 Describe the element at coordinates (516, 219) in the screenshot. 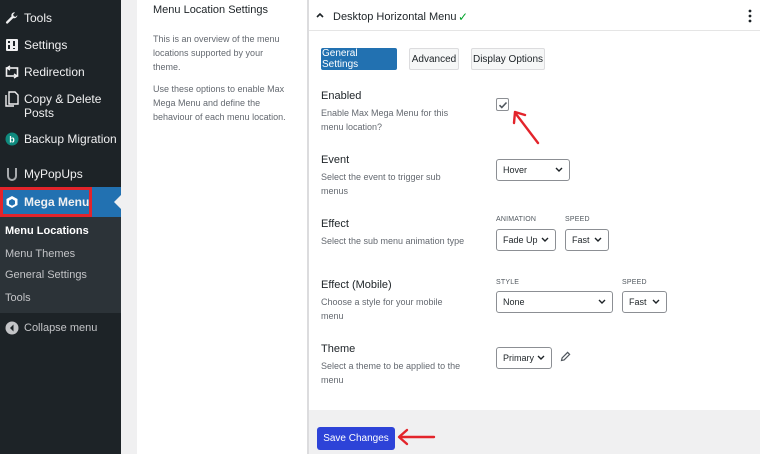

I see `animation-column-label: ANIMATION` at that location.